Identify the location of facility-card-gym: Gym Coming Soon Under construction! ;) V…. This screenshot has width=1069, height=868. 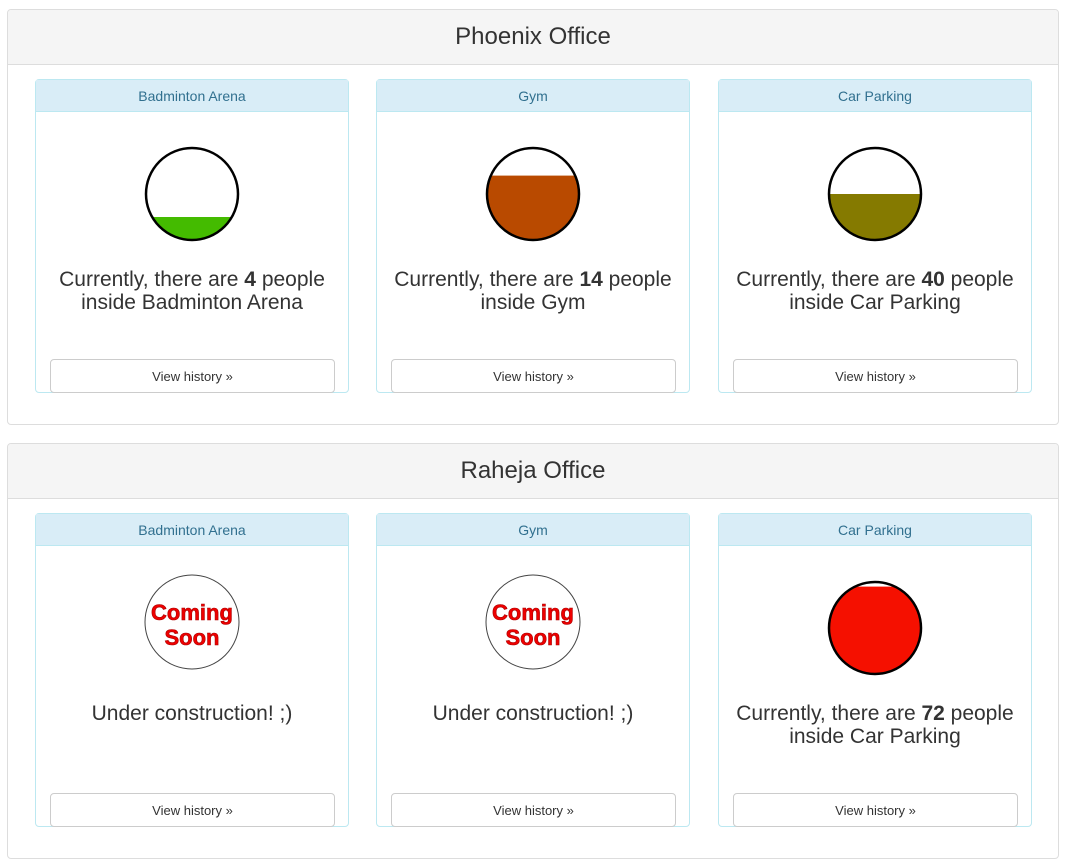
(533, 670).